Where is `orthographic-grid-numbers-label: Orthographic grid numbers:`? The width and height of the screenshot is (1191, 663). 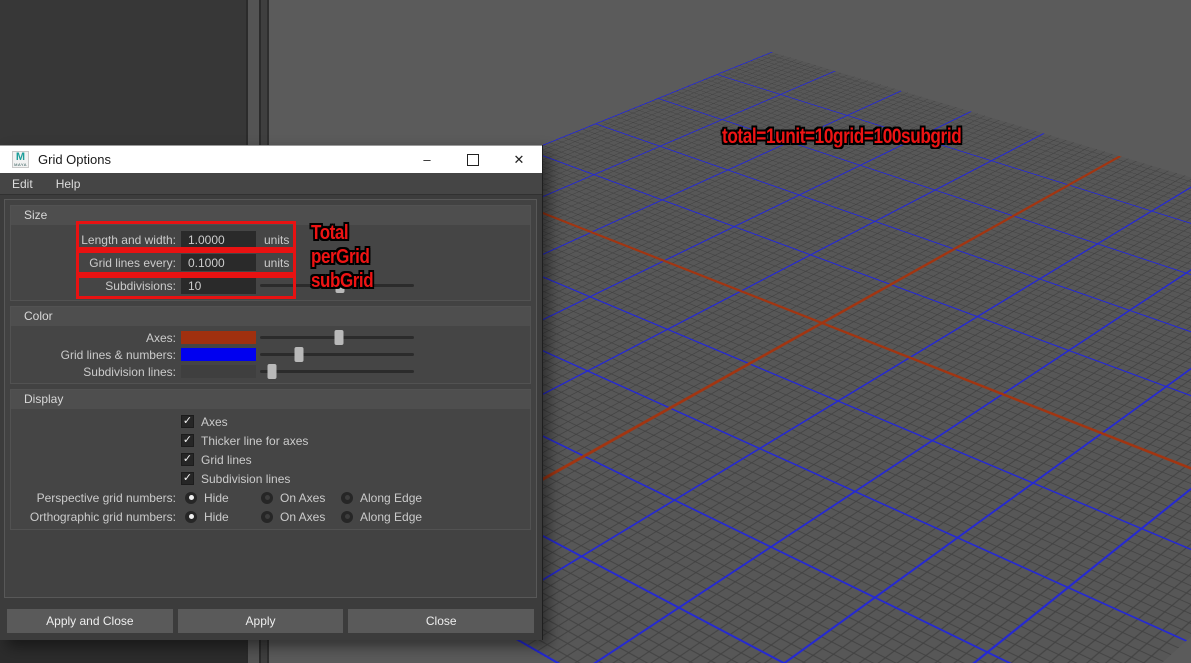 orthographic-grid-numbers-label: Orthographic grid numbers: is located at coordinates (102, 516).